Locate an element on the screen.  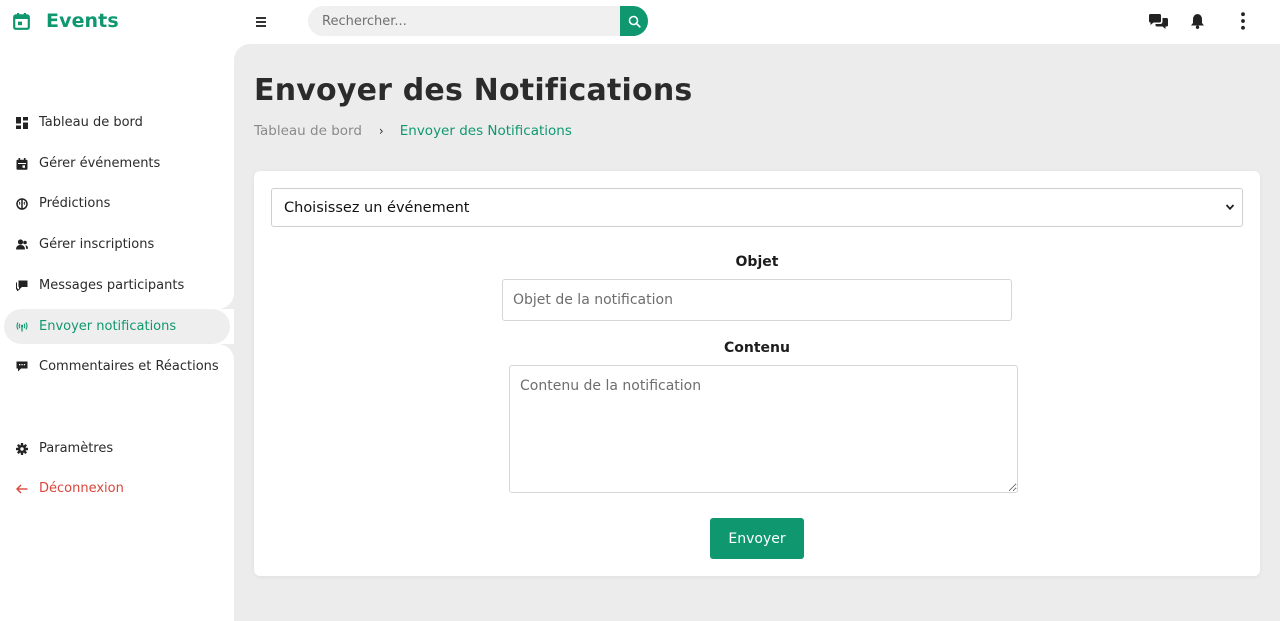
menu-icon is located at coordinates (261, 21).